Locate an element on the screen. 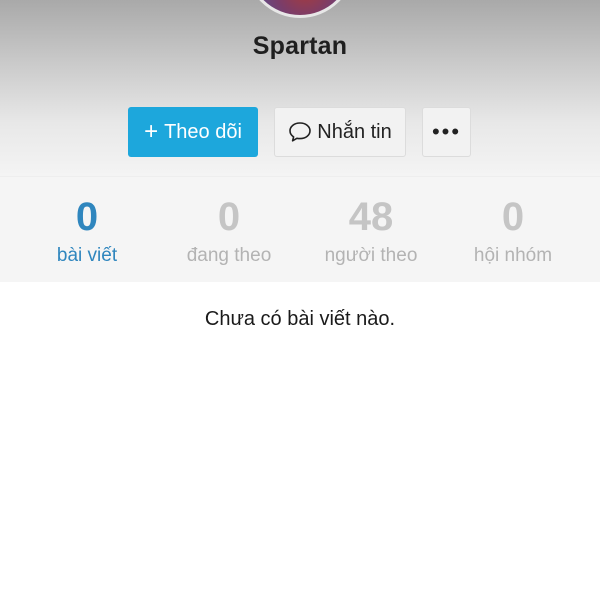 This screenshot has width=600, height=600. profile-actions: + Theo dõi Nhắn tin ••• is located at coordinates (300, 133).